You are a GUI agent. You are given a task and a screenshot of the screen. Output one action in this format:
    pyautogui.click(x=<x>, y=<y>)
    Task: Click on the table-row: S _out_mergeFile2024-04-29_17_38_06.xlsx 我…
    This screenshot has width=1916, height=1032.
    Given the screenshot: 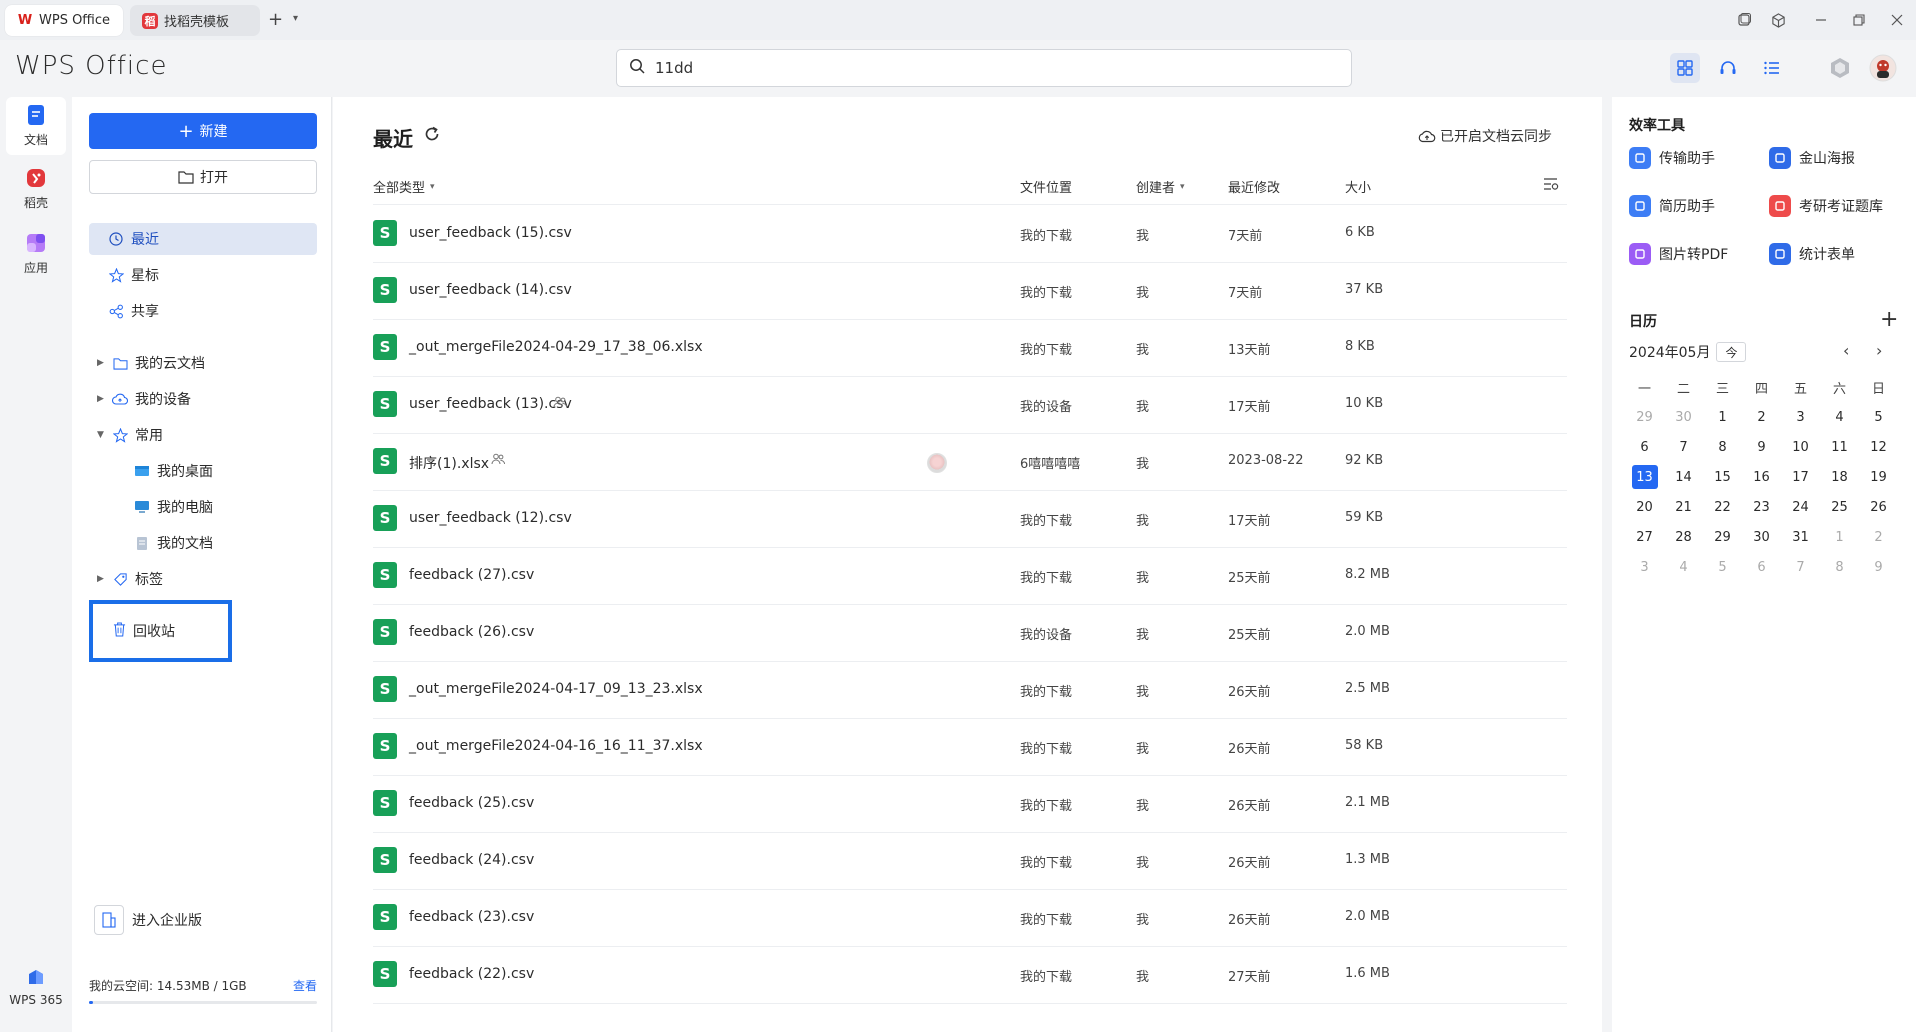 What is the action you would take?
    pyautogui.click(x=970, y=348)
    